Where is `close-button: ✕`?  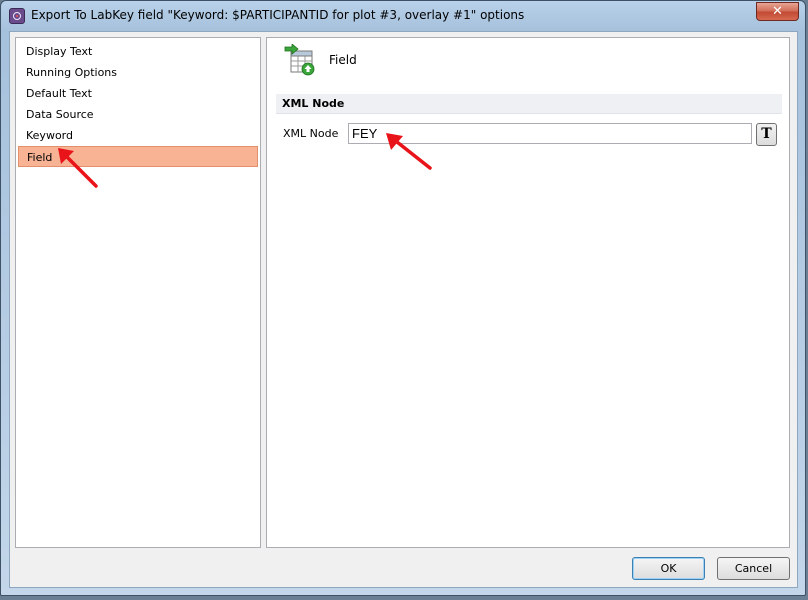 close-button: ✕ is located at coordinates (777, 11).